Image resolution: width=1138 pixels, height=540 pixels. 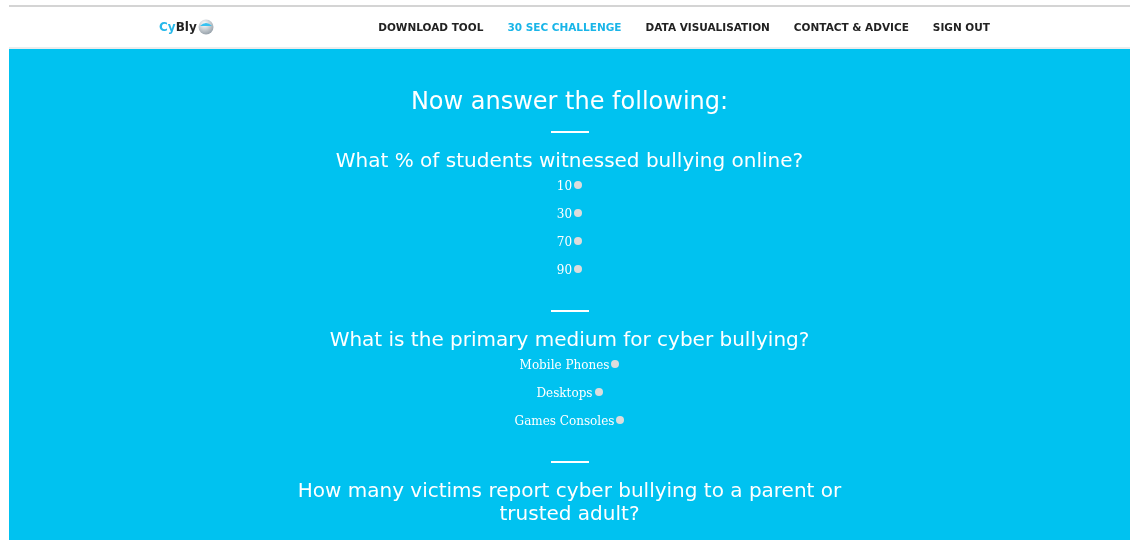 What do you see at coordinates (564, 242) in the screenshot?
I see `option-label: 70` at bounding box center [564, 242].